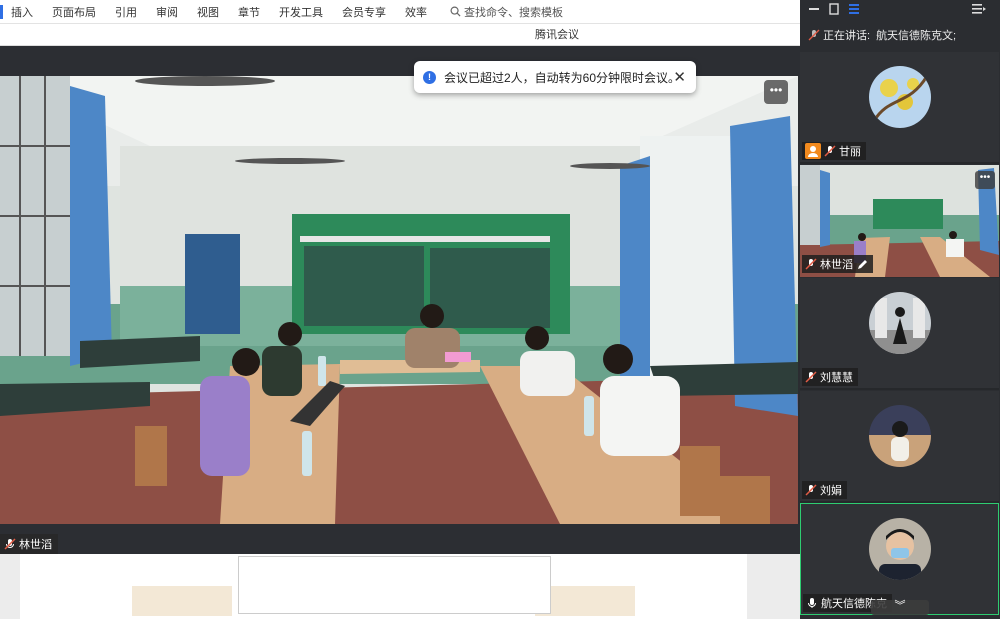 Image resolution: width=1000 pixels, height=619 pixels. Describe the element at coordinates (854, 9) in the screenshot. I see `list-view-icon` at that location.